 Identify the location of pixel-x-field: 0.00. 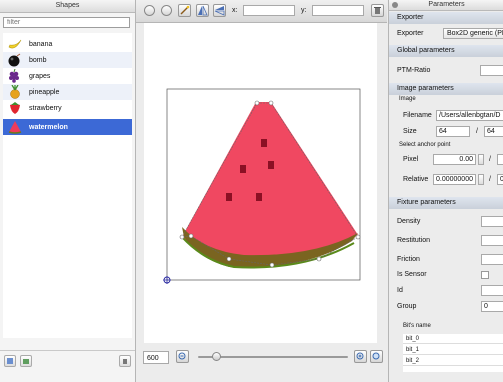
(454, 159).